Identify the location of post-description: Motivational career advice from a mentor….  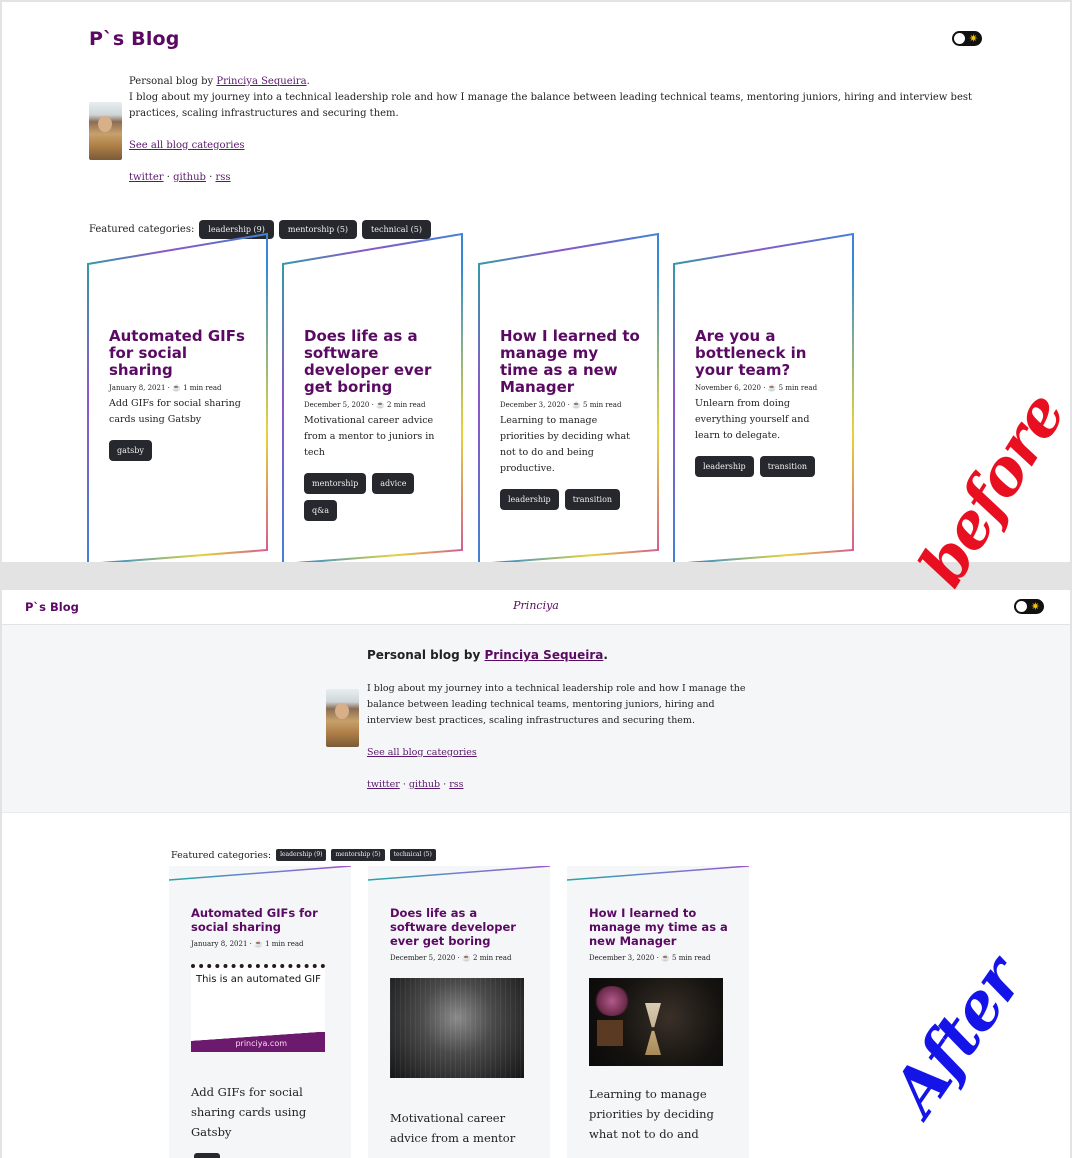
(369, 436).